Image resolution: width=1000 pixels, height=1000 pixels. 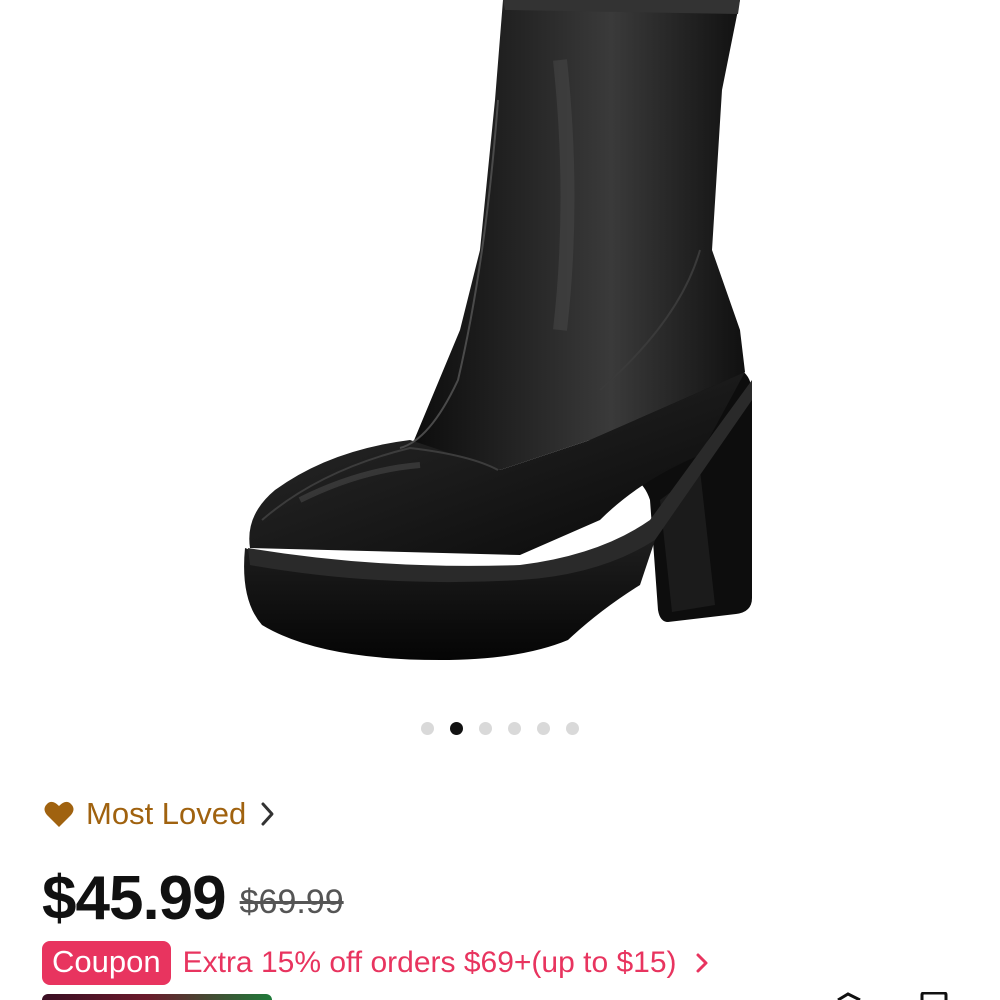 I want to click on heart-icon, so click(x=59, y=814).